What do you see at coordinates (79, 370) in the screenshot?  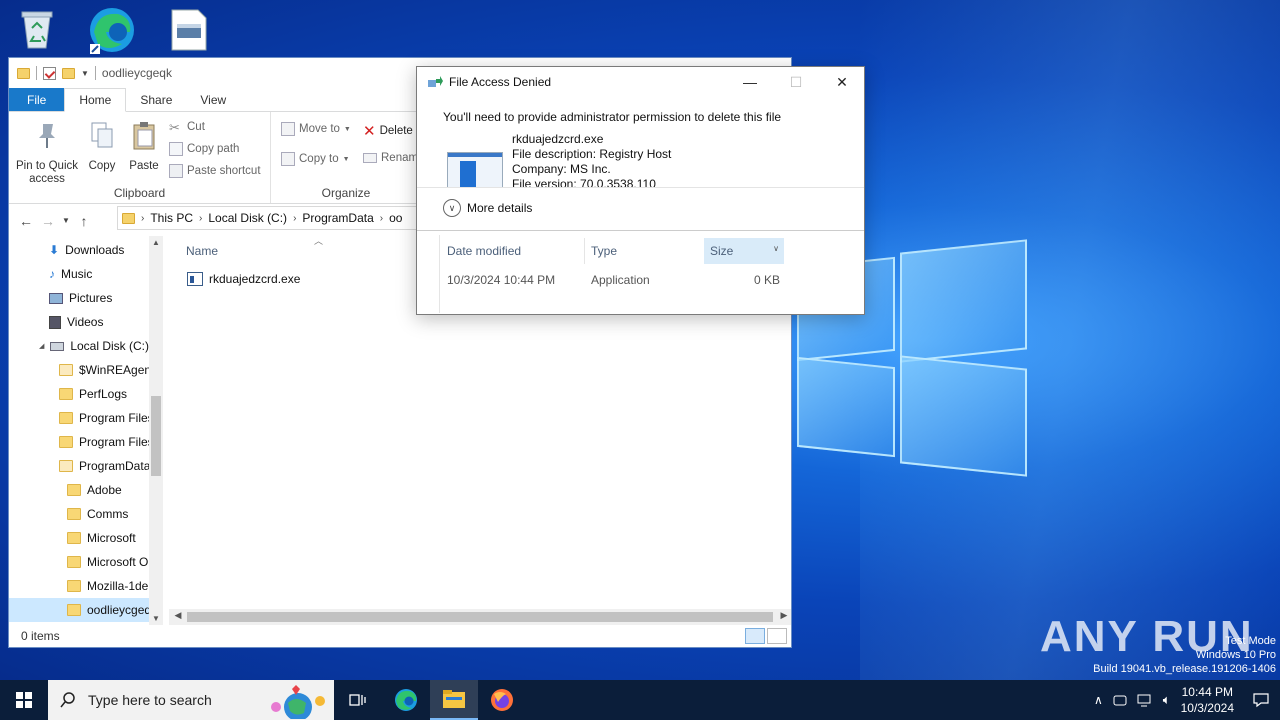 I see `sidebar-item-folder: $WinREAgent` at bounding box center [79, 370].